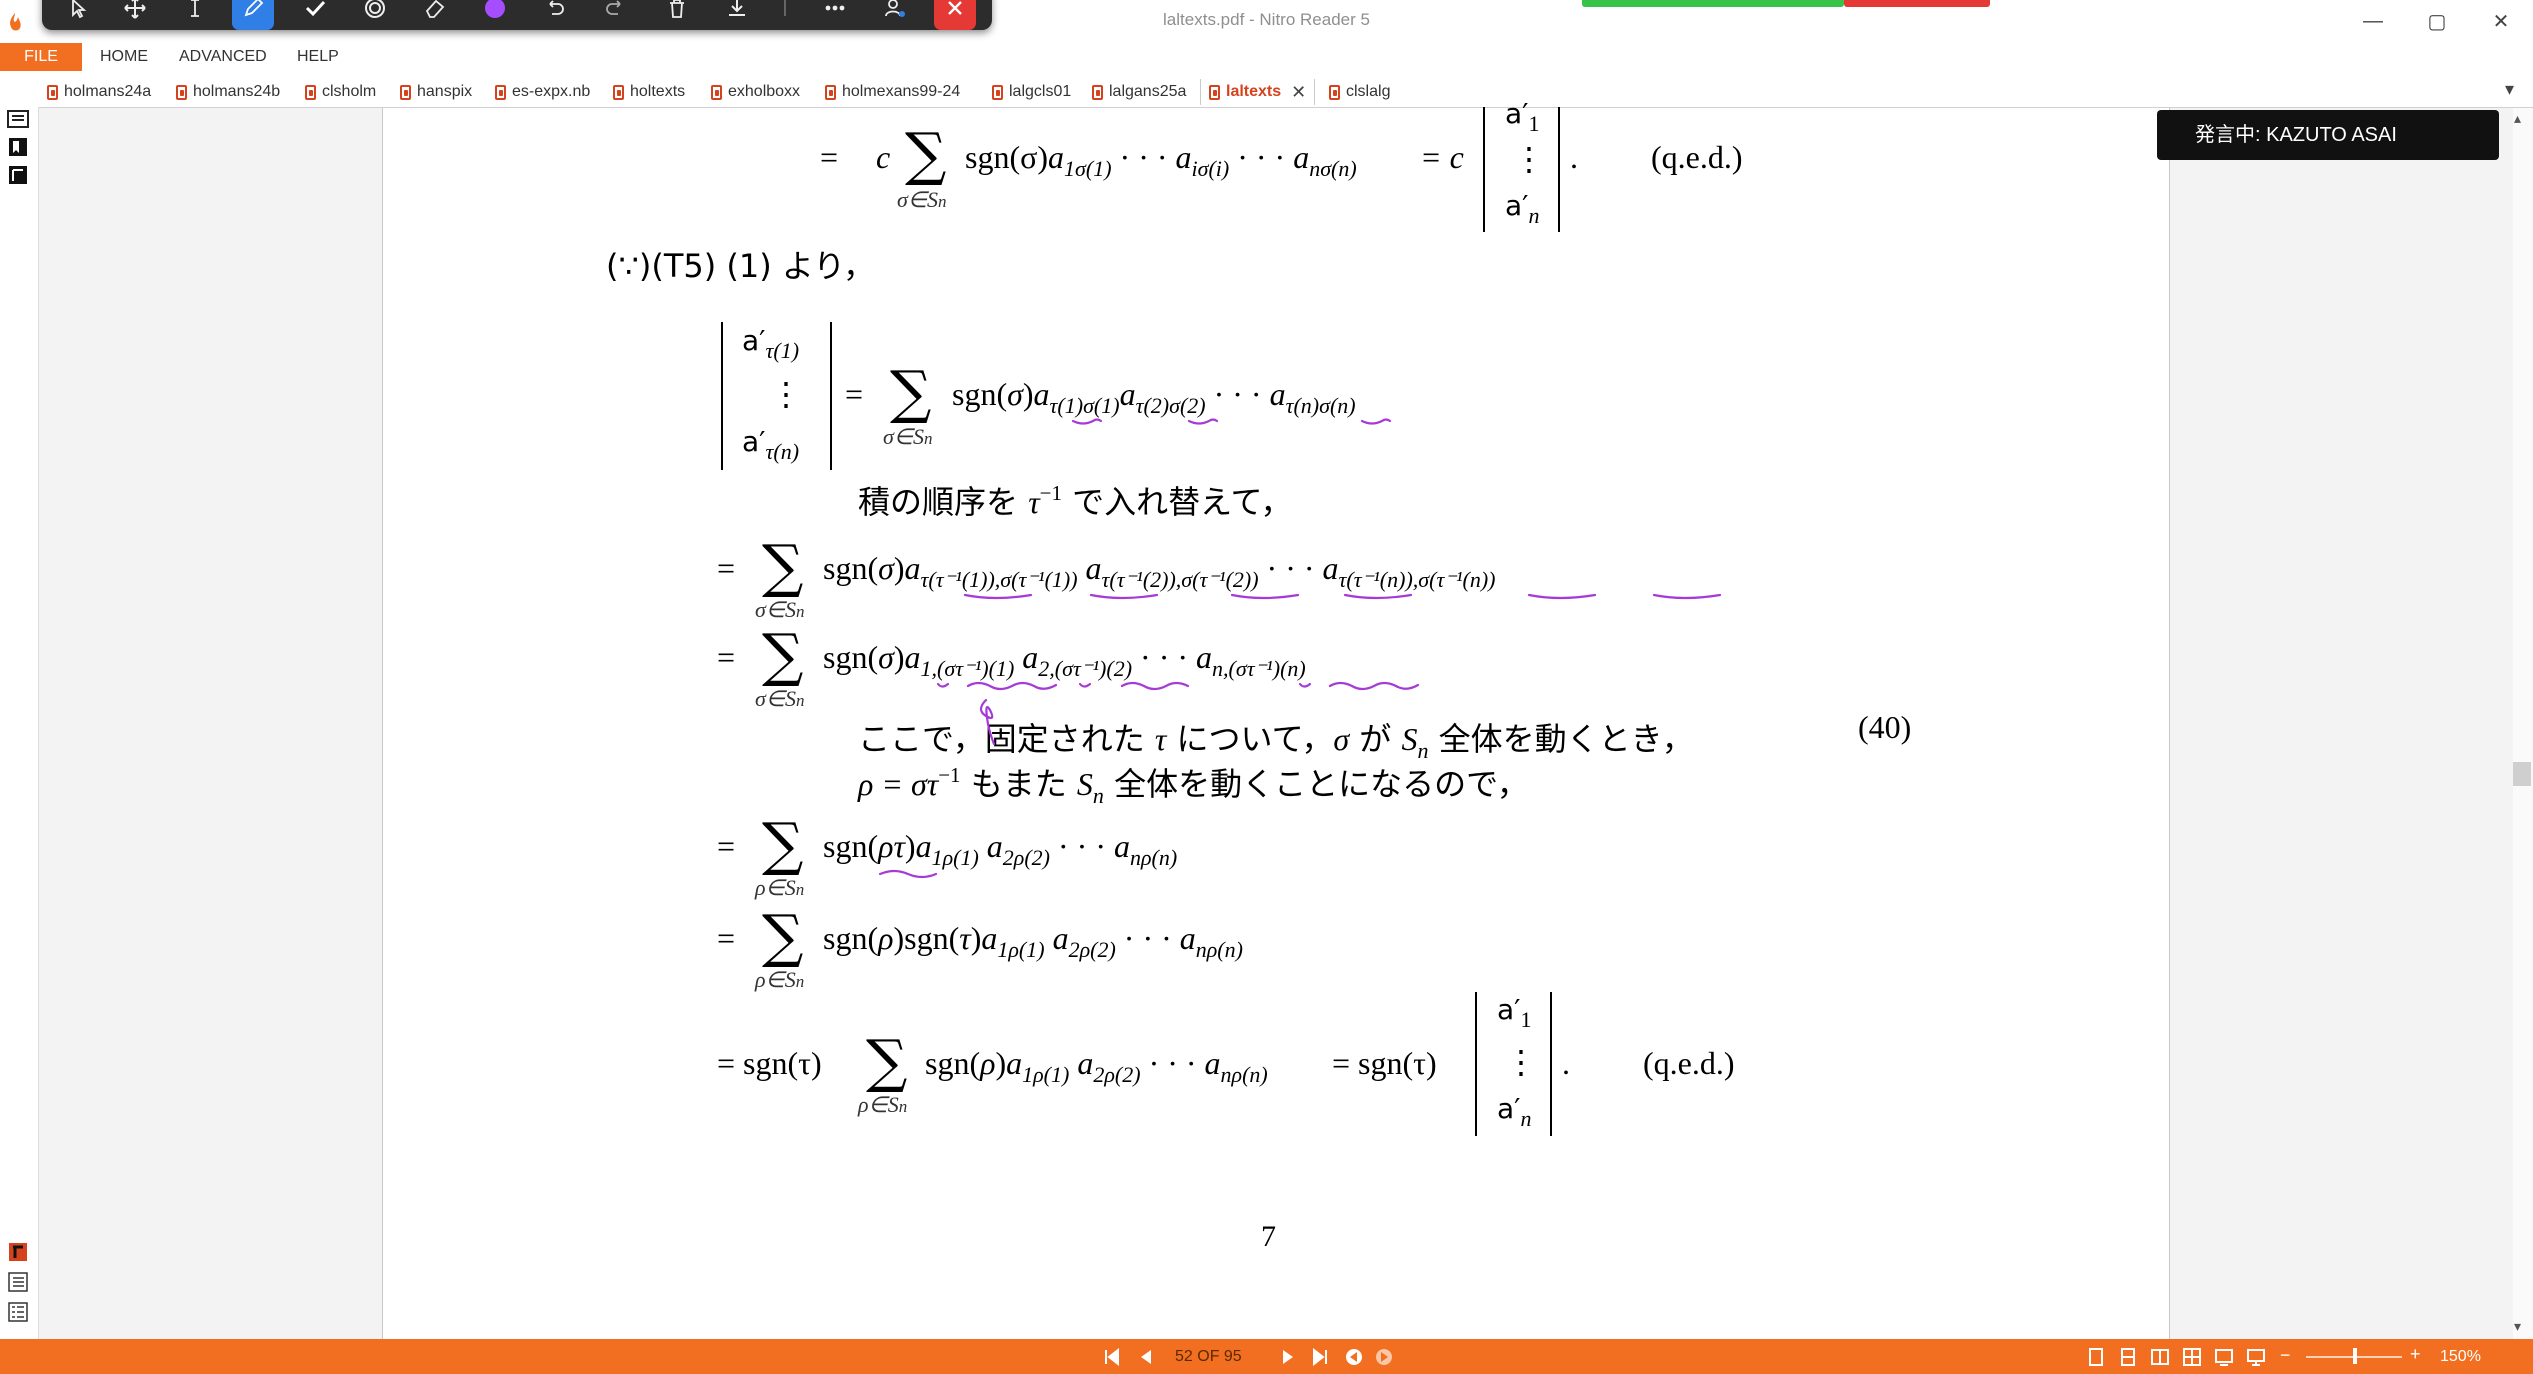  What do you see at coordinates (1354, 1357) in the screenshot?
I see `back-view-icon` at bounding box center [1354, 1357].